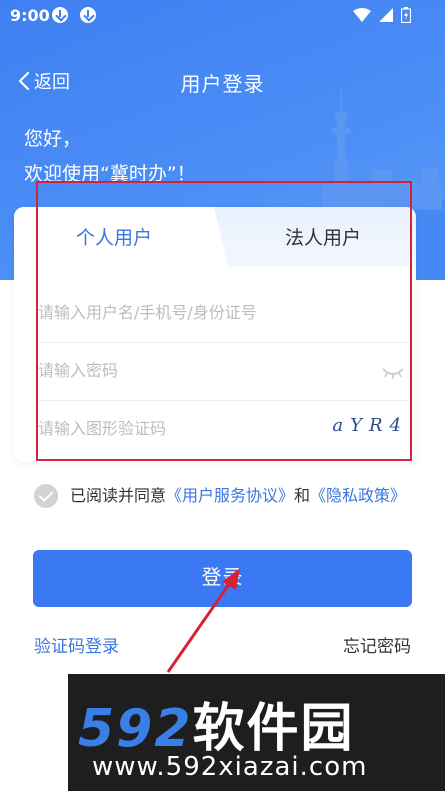  Describe the element at coordinates (76, 644) in the screenshot. I see `sms-code-login-link: 验证码登录` at that location.